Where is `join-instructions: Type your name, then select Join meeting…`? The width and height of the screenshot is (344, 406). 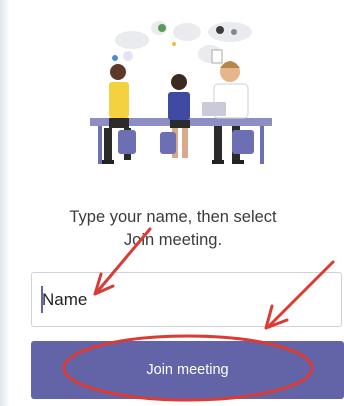
join-instructions: Type your name, then select Join meeting… is located at coordinates (173, 229).